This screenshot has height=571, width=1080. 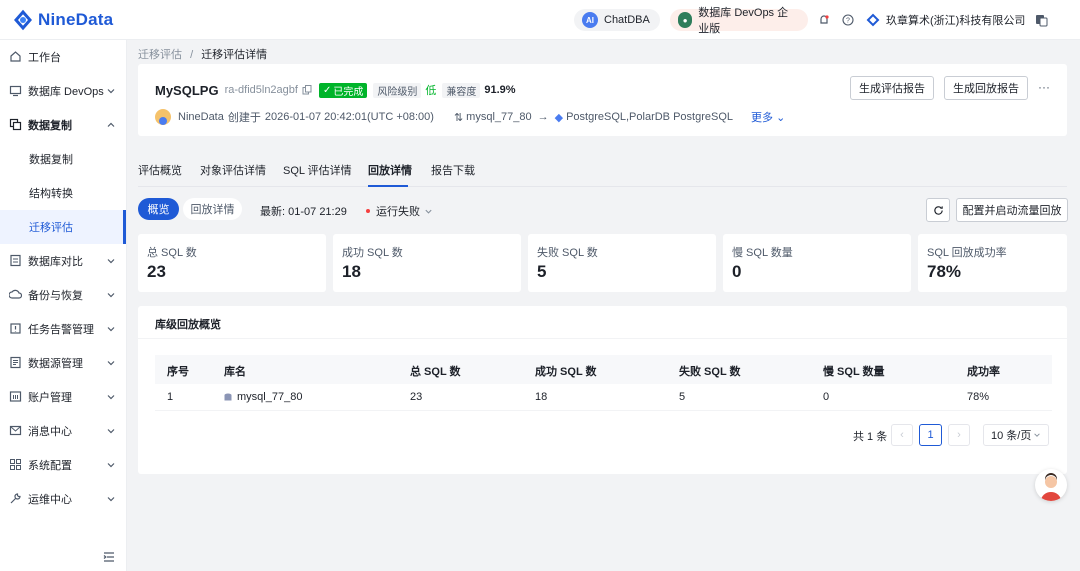 I want to click on breadcrumb-current: 迁移评估详情, so click(x=234, y=55).